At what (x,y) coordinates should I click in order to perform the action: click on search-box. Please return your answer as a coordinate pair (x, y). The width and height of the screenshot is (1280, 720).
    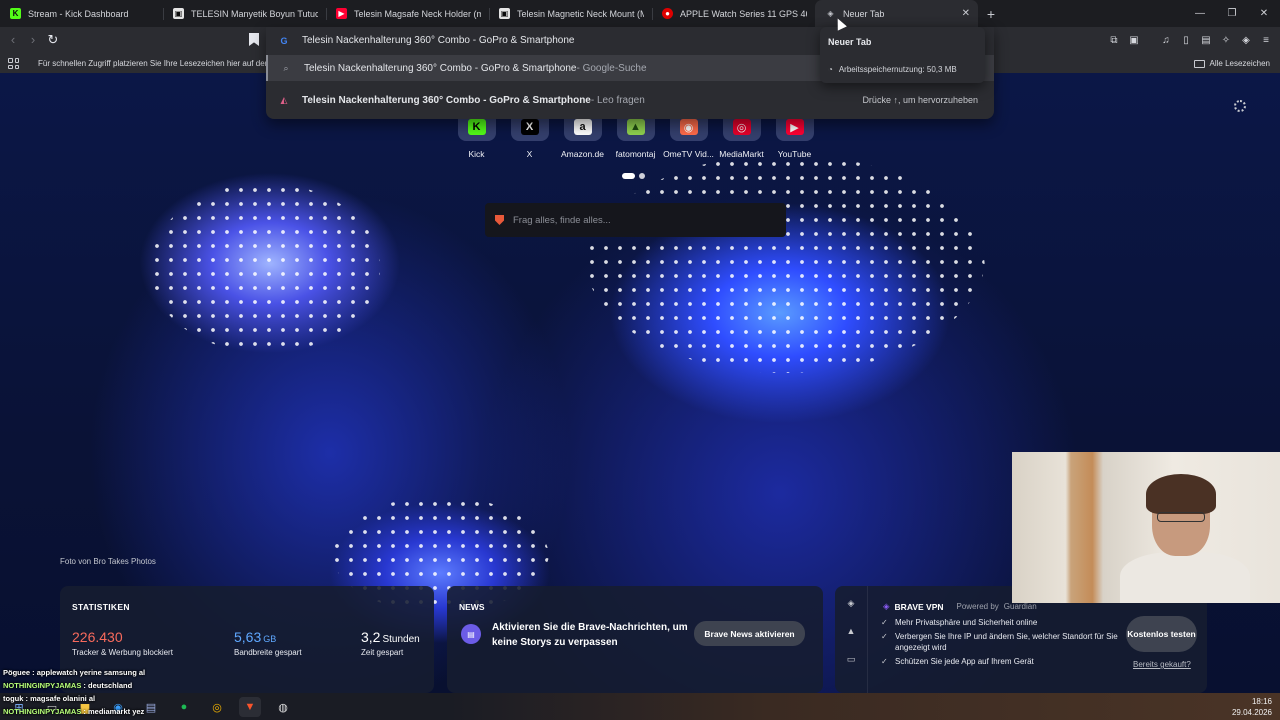
    Looking at the image, I should click on (635, 220).